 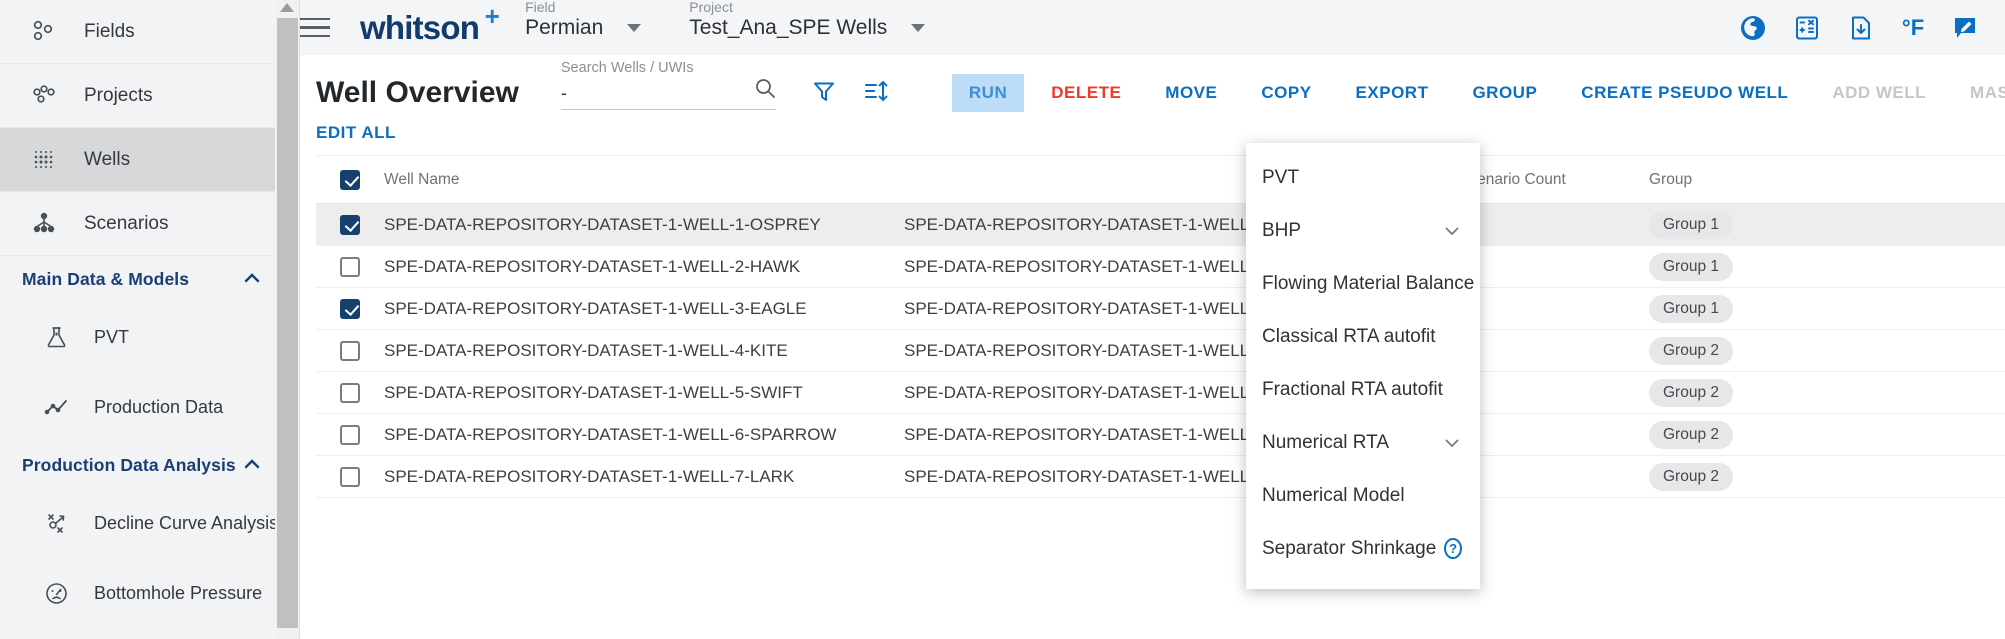 I want to click on menu-item-label: Flowing Material Balance, so click(x=1368, y=283).